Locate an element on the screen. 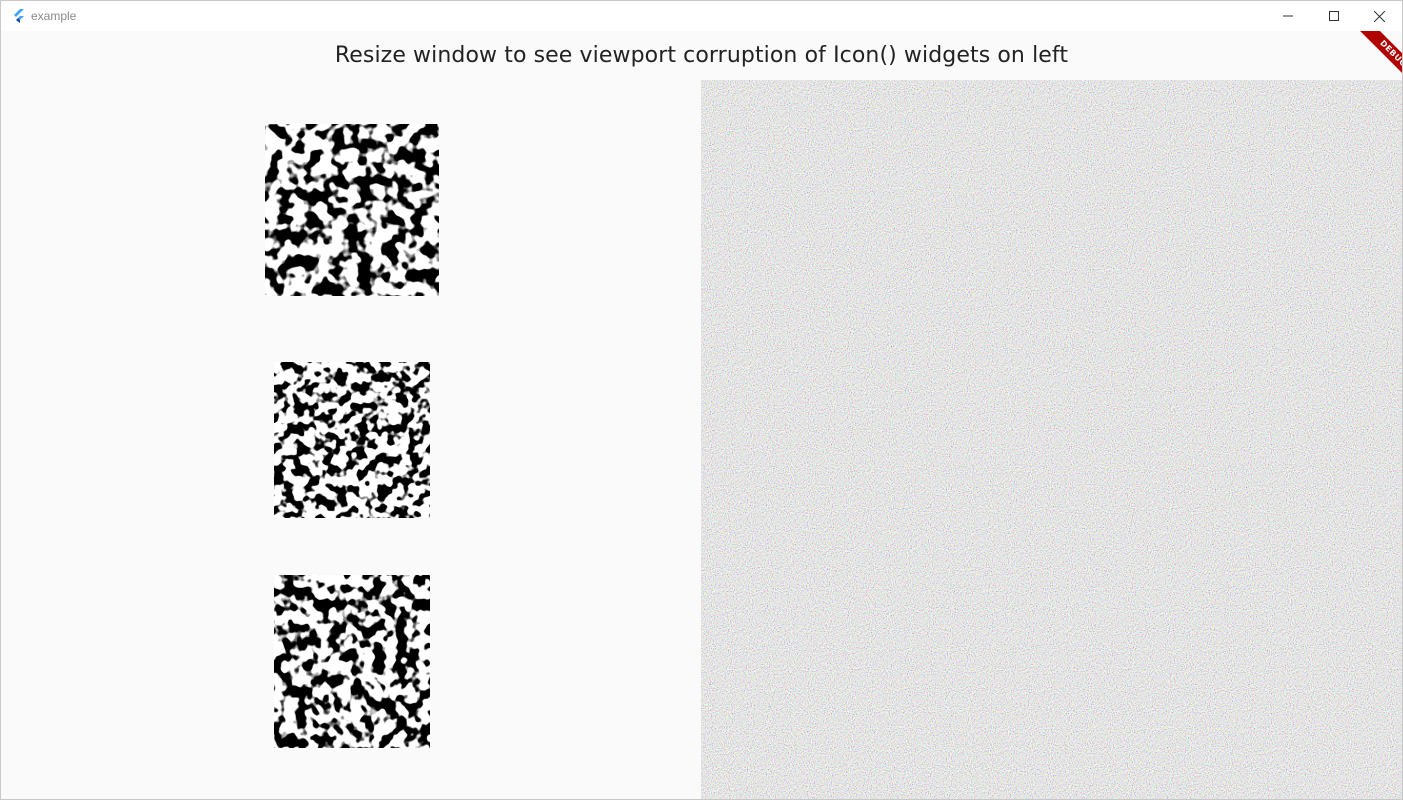 The height and width of the screenshot is (800, 1403). title-bar: example is located at coordinates (701, 16).